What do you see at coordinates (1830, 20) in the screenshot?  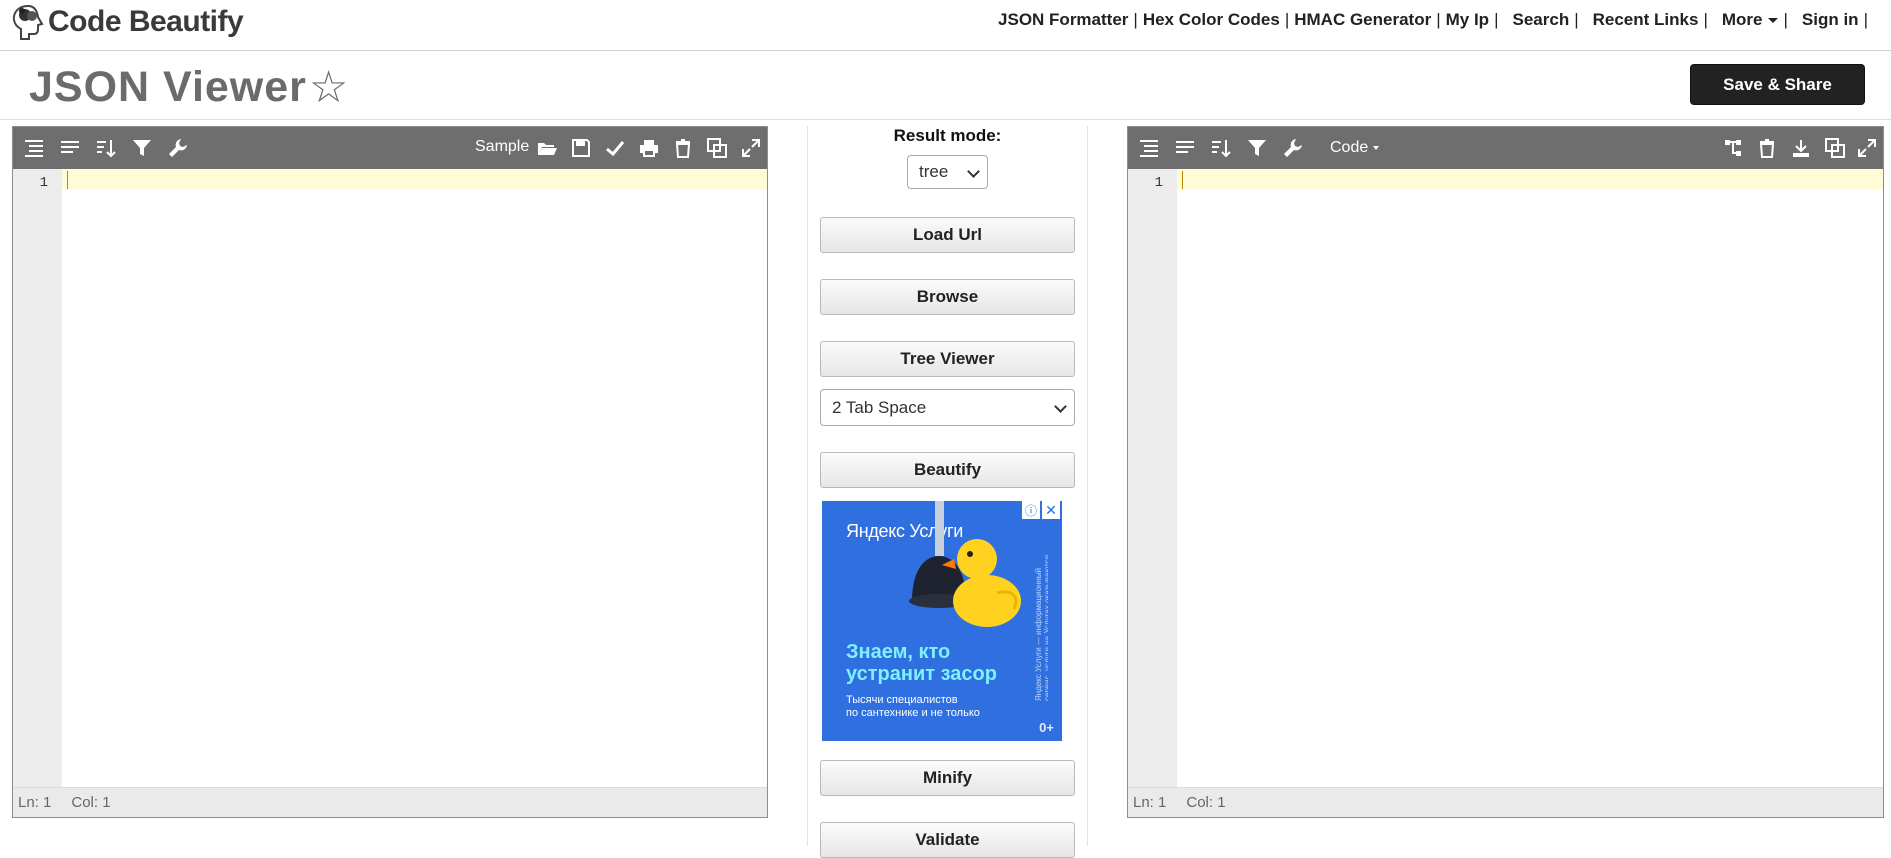 I see `nav-sign-in: Sign in` at bounding box center [1830, 20].